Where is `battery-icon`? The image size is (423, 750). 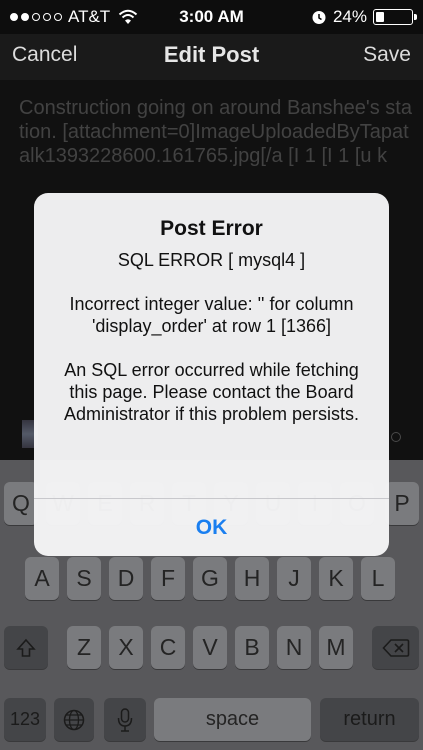 battery-icon is located at coordinates (395, 17).